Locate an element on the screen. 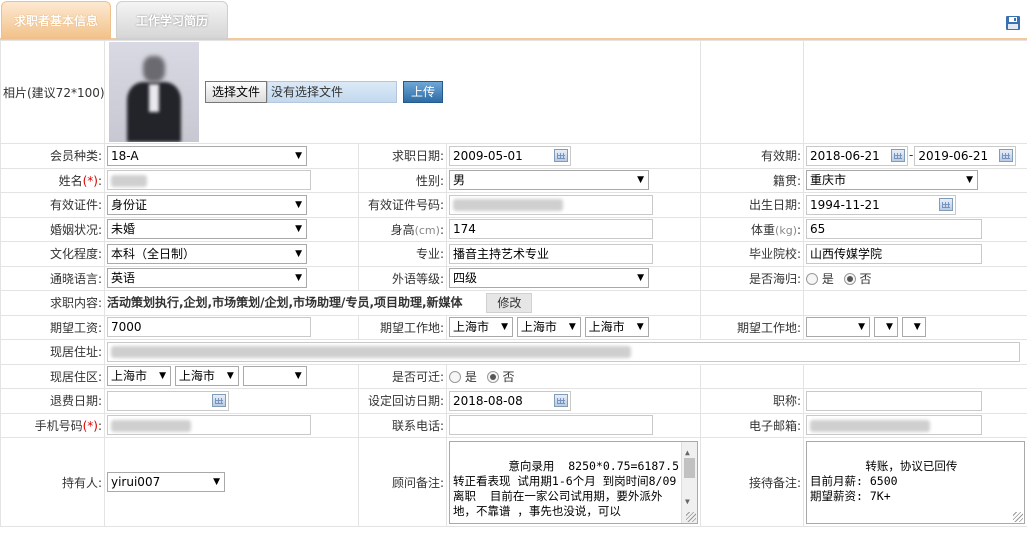 The image size is (1027, 542). valid-period-label: 有效期: is located at coordinates (752, 156).